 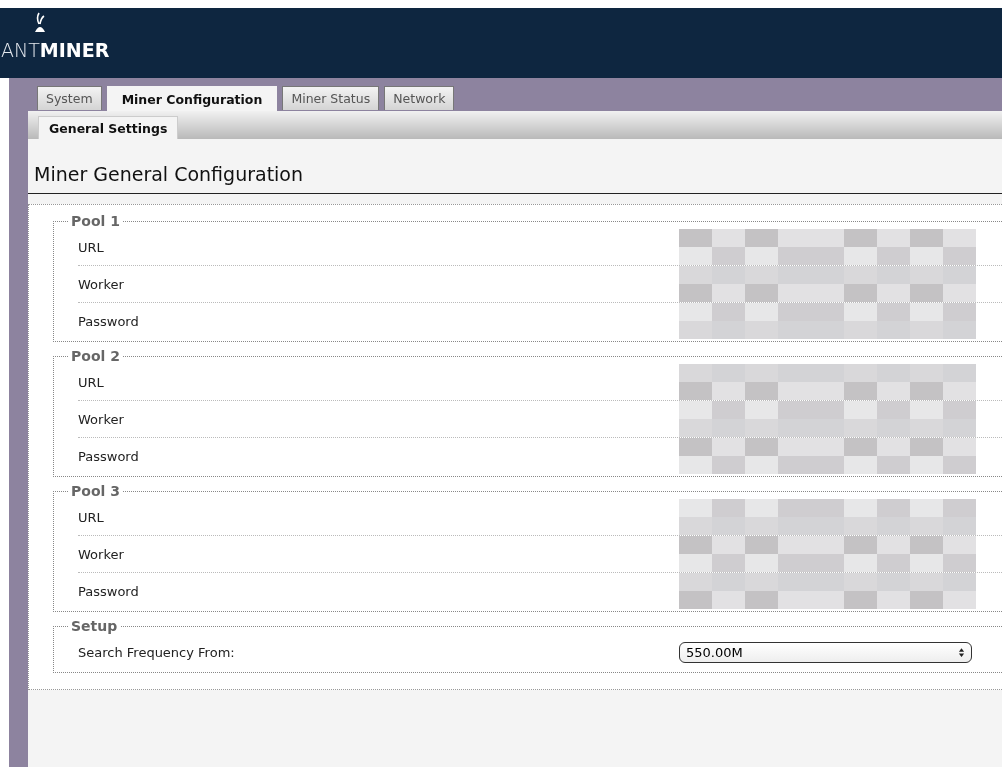 I want to click on brand-logo-text: ANTMINER, so click(x=55, y=50).